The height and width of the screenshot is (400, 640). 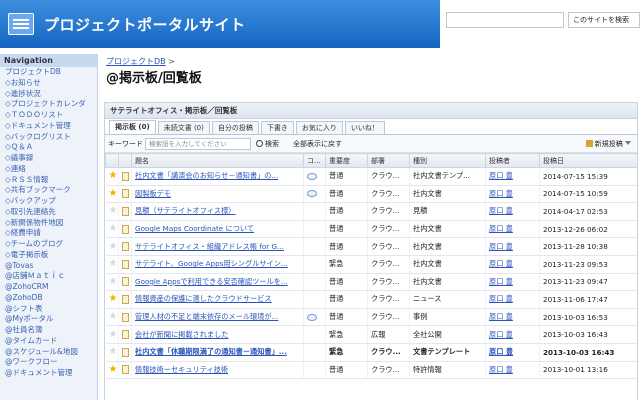 What do you see at coordinates (153, 193) in the screenshot?
I see `post-subject-link: 図製板デモ` at bounding box center [153, 193].